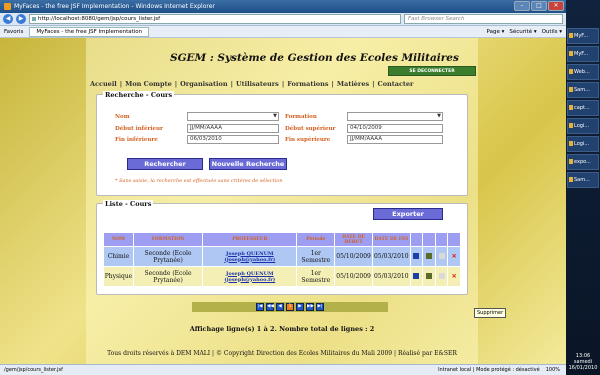 The width and height of the screenshot is (600, 375). I want to click on col-periode: Période, so click(316, 239).